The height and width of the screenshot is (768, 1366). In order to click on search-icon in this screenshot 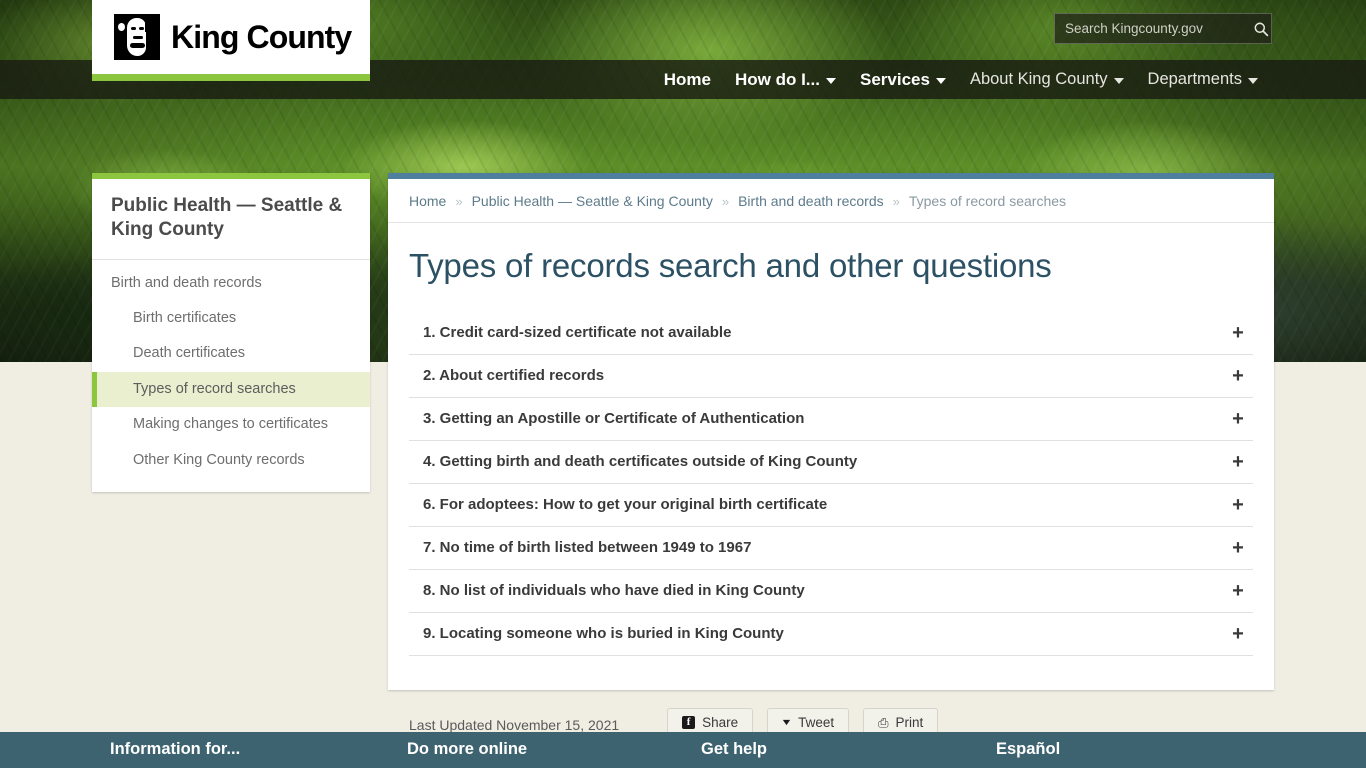, I will do `click(1261, 29)`.